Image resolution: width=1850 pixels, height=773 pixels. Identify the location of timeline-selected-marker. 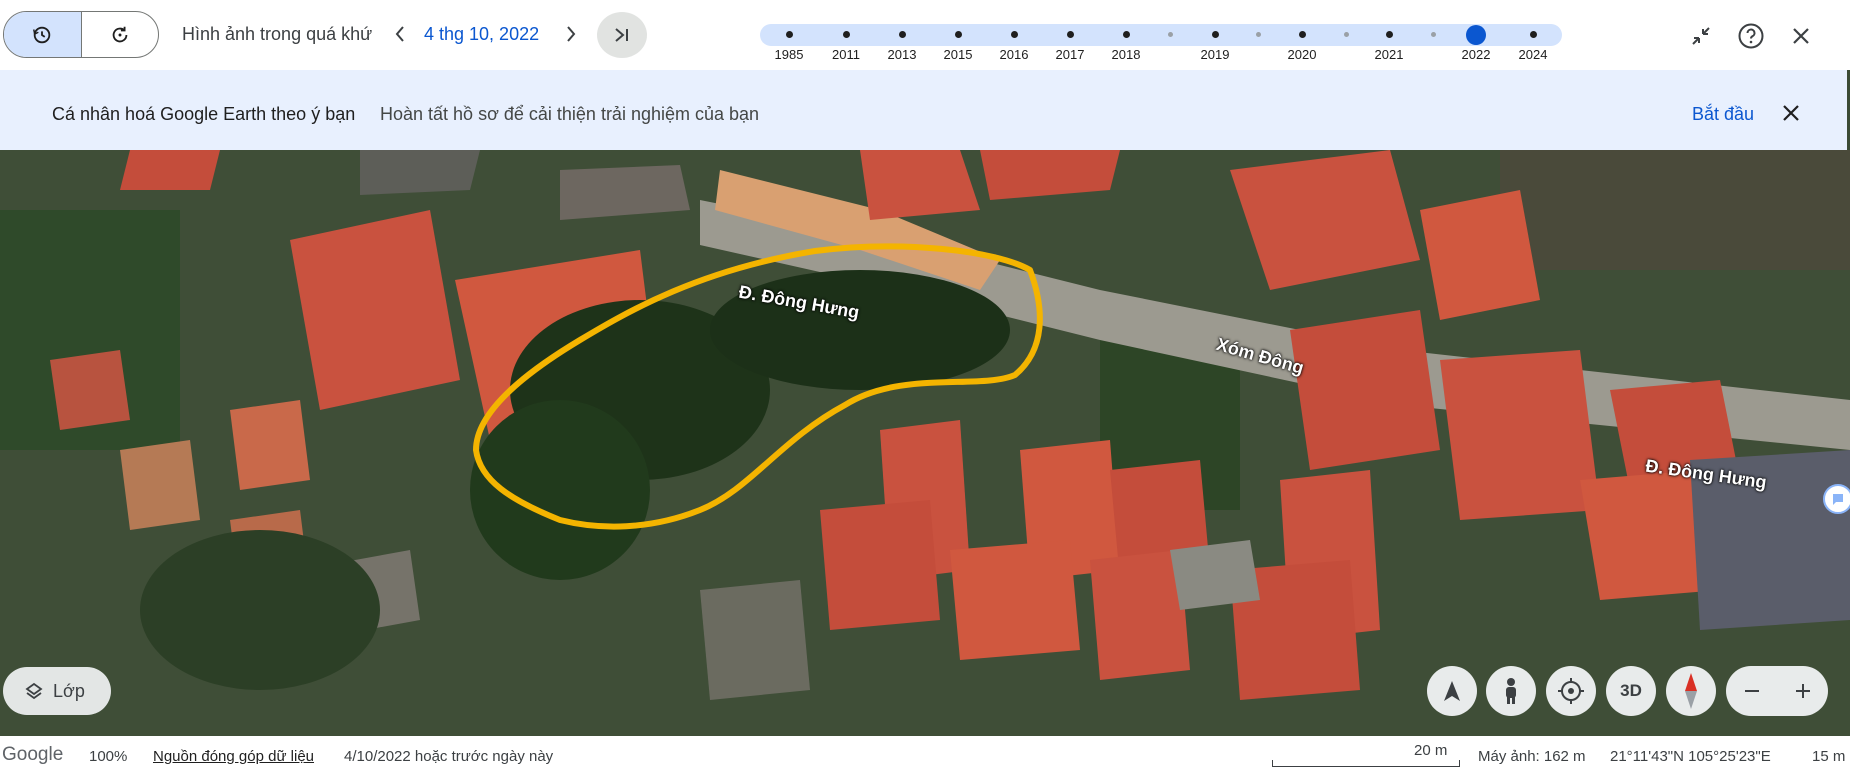
(1476, 35).